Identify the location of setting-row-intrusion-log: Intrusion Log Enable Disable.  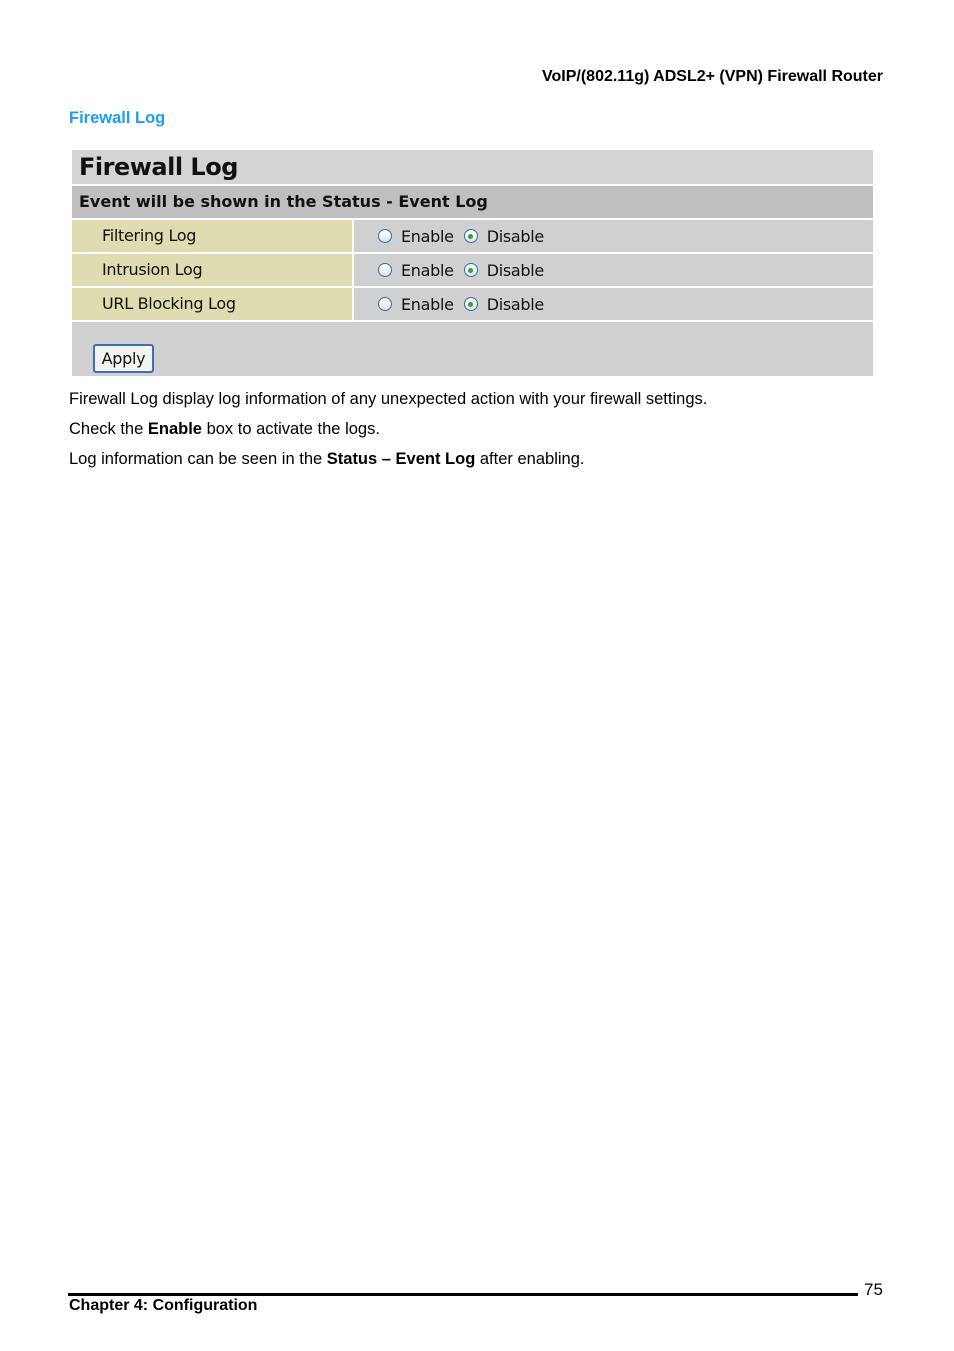
(472, 271).